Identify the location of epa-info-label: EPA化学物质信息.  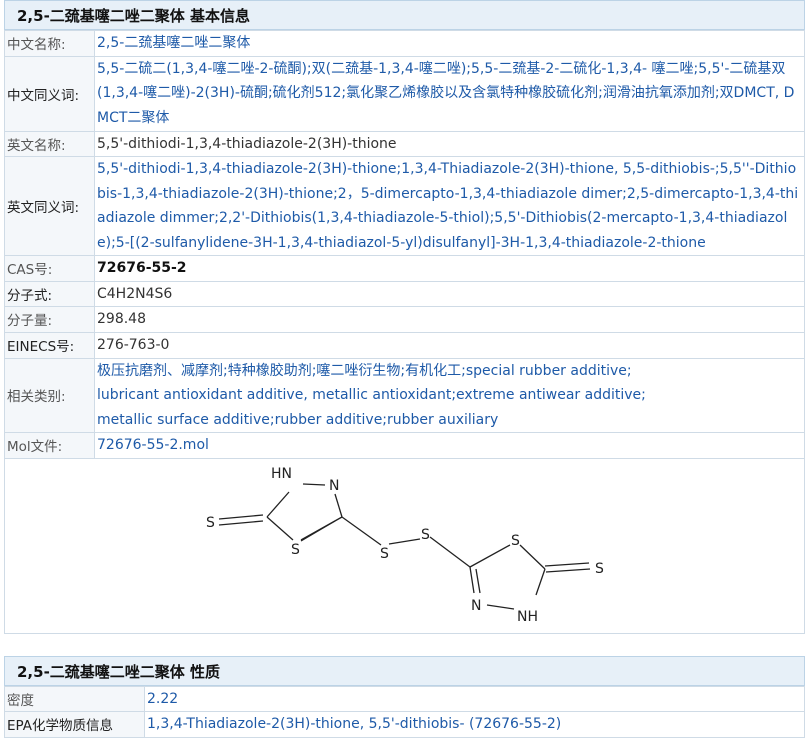
(74, 724).